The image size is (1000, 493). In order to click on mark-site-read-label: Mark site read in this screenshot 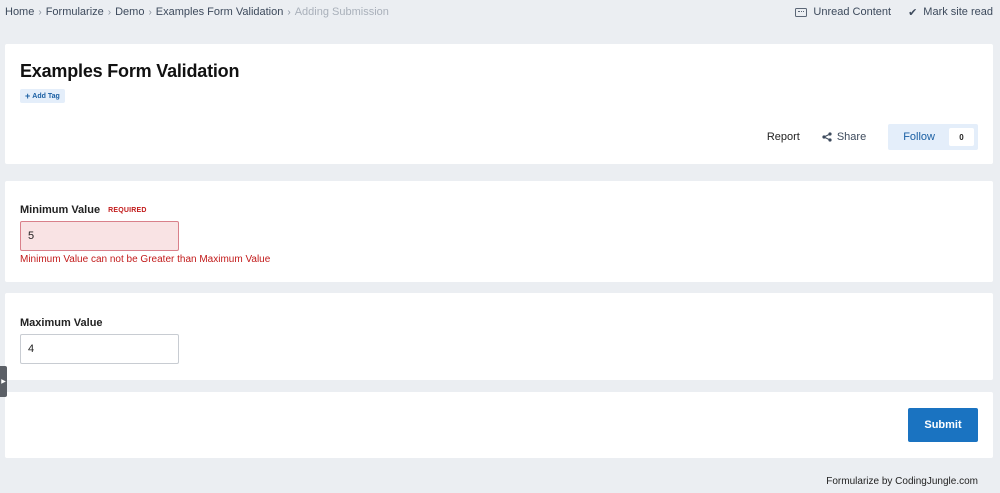, I will do `click(958, 12)`.